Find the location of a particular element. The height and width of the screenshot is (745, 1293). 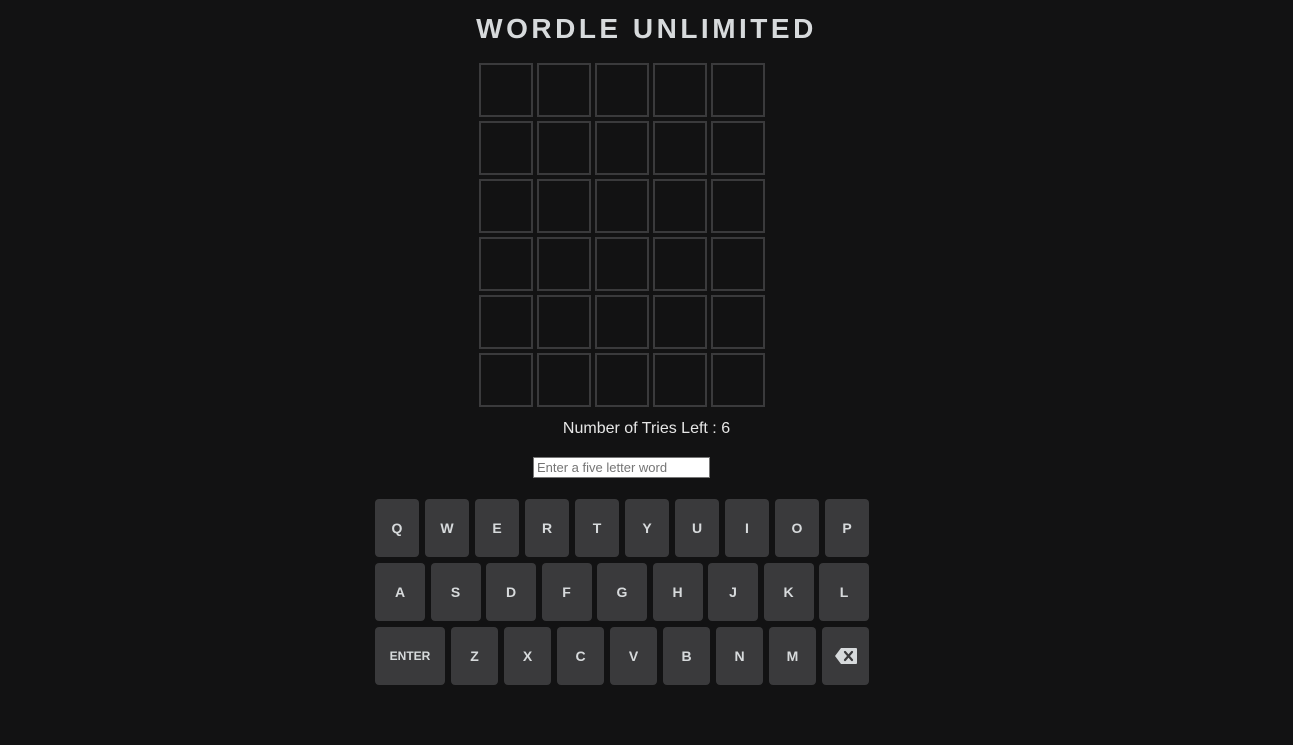

key-o: O is located at coordinates (797, 528).